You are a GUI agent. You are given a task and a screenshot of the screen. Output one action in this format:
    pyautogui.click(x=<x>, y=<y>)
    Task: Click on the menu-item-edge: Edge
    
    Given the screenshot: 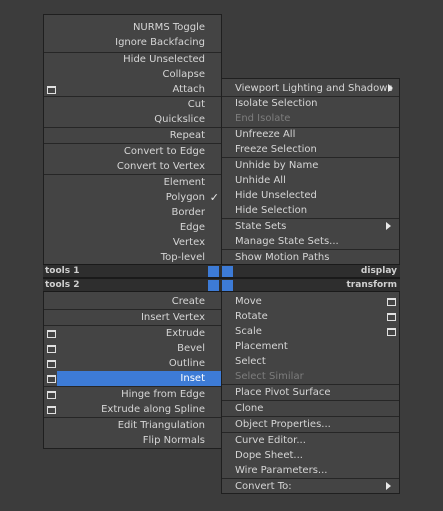 What is the action you would take?
    pyautogui.click(x=132, y=227)
    